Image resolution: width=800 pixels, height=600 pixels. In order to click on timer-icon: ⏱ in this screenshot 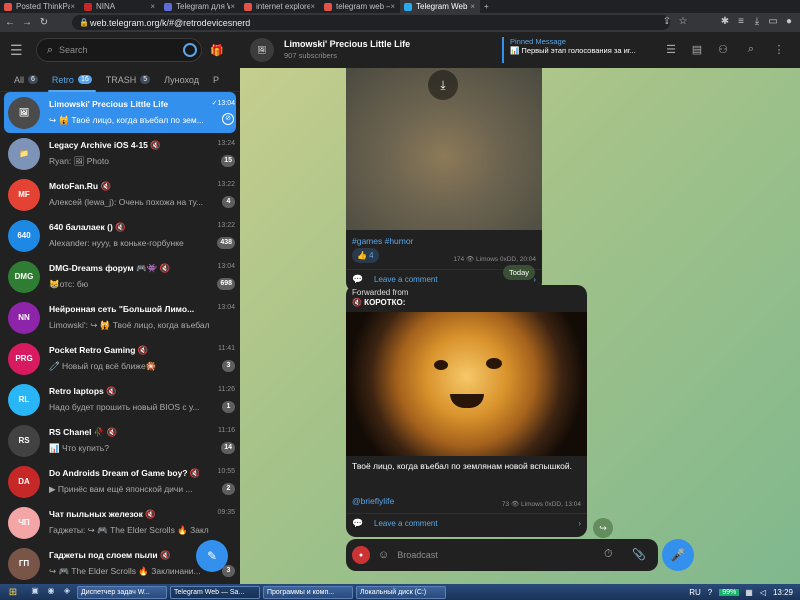, I will do `click(608, 554)`.